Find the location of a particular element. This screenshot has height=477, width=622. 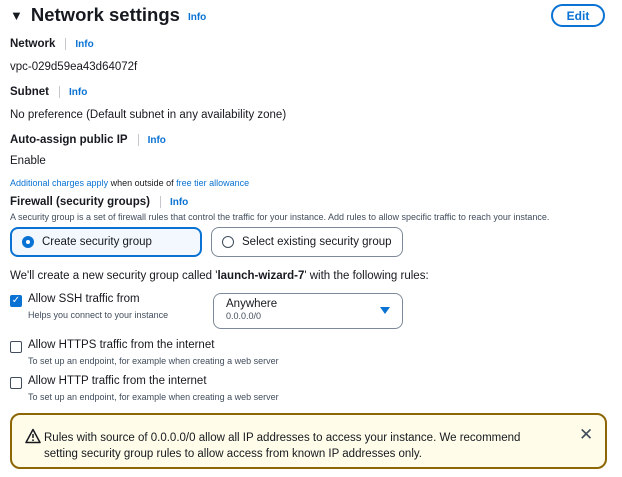

dropdown-caret-icon is located at coordinates (385, 310).